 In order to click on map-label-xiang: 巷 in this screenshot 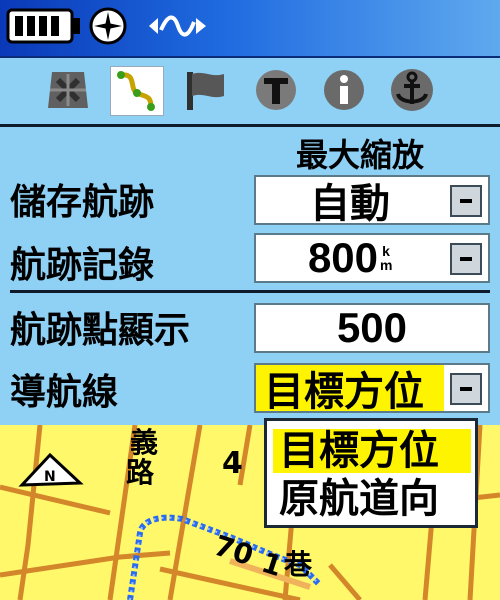, I will do `click(298, 564)`.